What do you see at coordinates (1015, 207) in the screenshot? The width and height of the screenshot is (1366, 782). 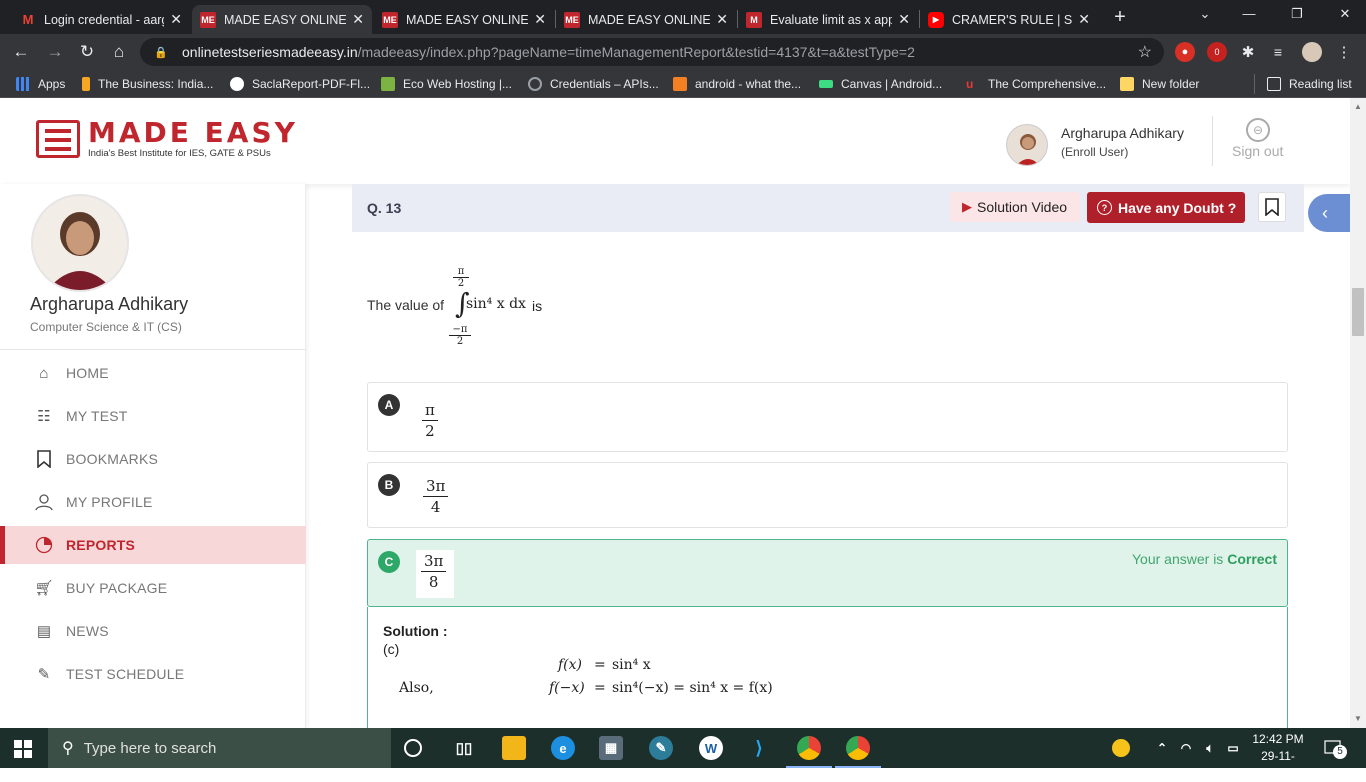 I see `solution-video-button: ▶ Solution Video` at bounding box center [1015, 207].